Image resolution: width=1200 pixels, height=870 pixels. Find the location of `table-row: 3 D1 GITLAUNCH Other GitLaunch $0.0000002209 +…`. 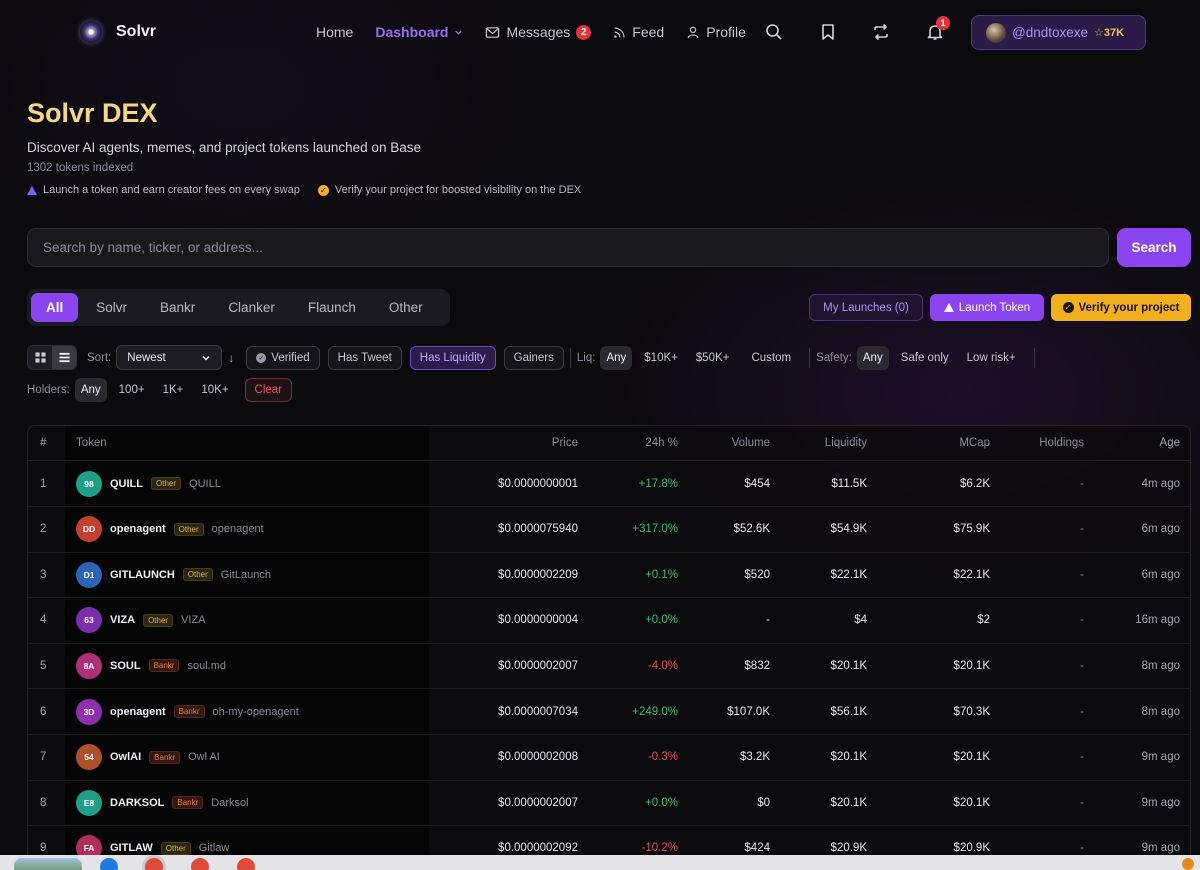

table-row: 3 D1 GITLAUNCH Other GitLaunch $0.0000002209 +… is located at coordinates (609, 575).